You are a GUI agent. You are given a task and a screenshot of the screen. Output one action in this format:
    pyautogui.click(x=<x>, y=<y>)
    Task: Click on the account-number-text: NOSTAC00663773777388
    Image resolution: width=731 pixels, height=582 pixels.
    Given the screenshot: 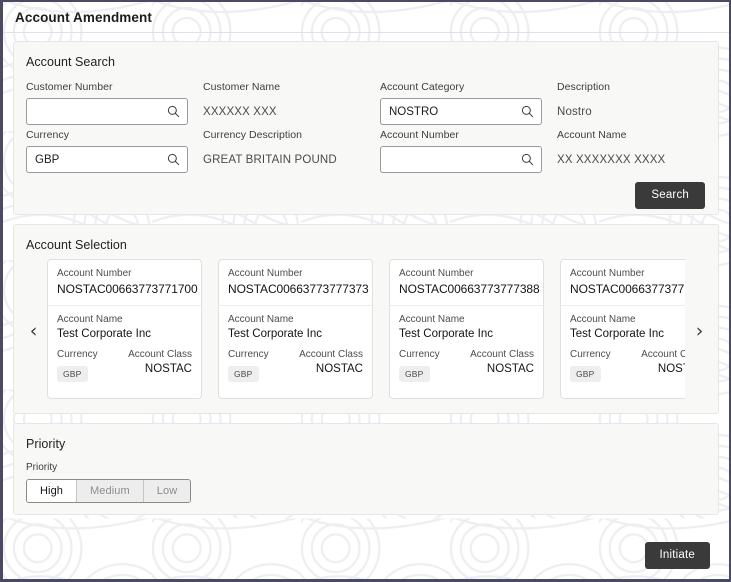 What is the action you would take?
    pyautogui.click(x=469, y=289)
    